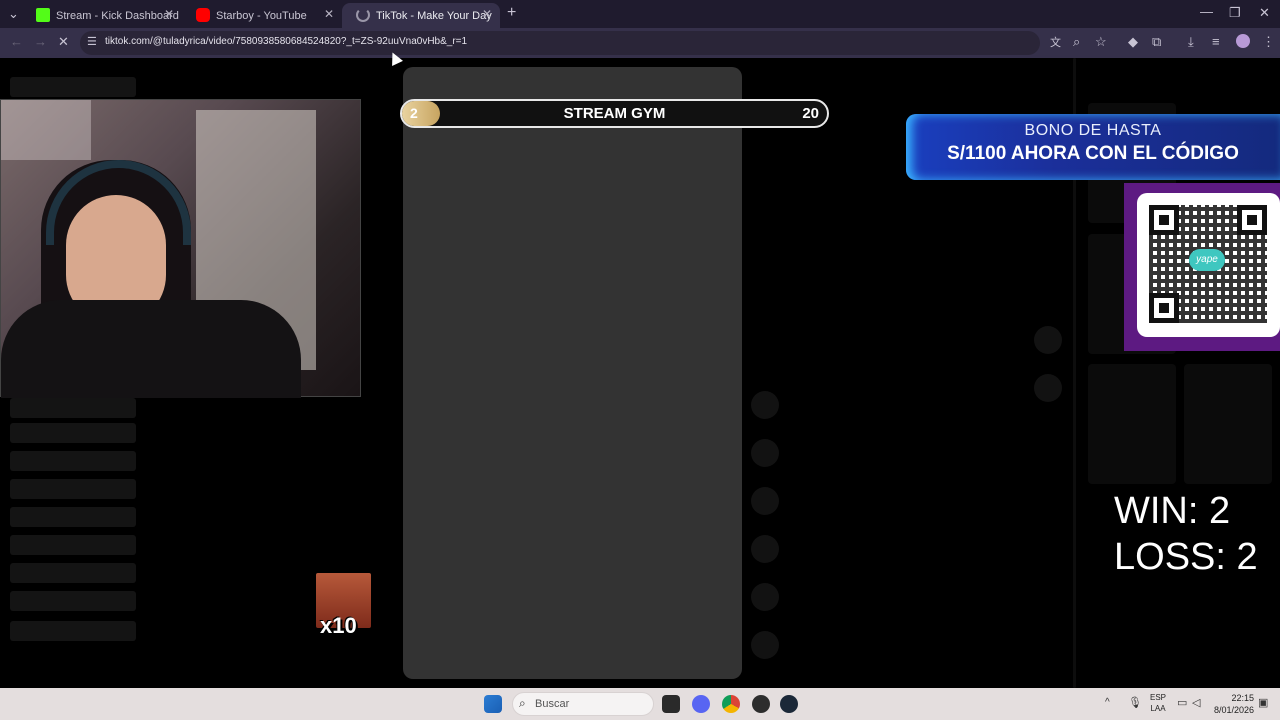 The image size is (1280, 720). I want to click on bono-banner: BONO DE HASTA S/1100 AHORA CON EL CÓDIGO, so click(1093, 147).